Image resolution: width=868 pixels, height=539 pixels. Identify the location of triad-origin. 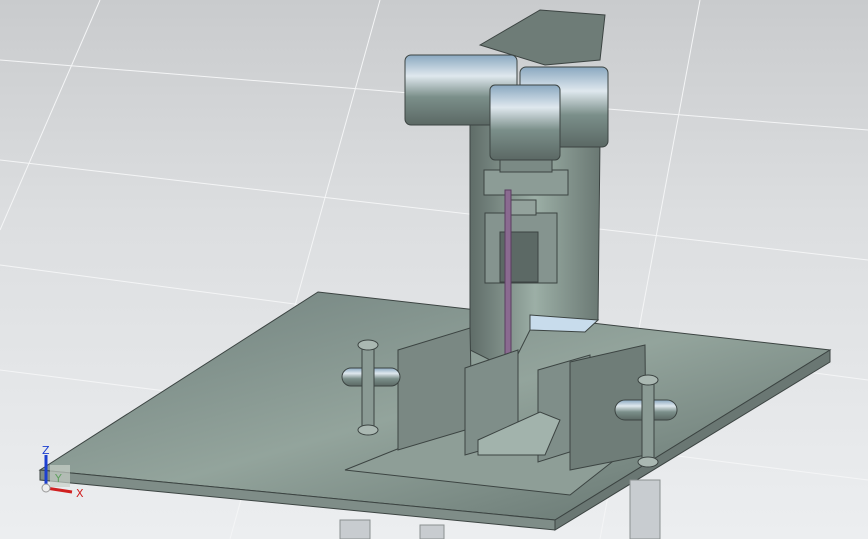
(46, 488).